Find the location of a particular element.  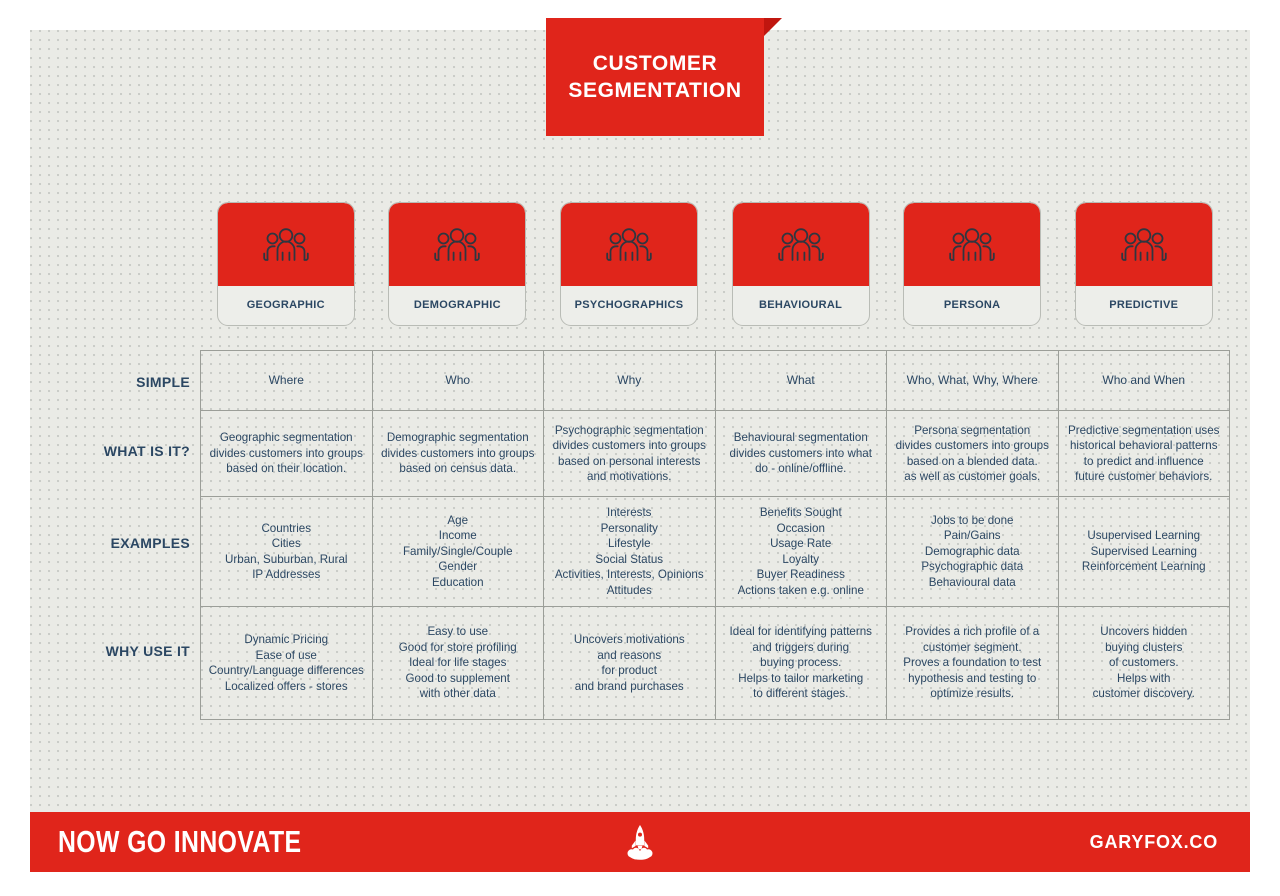

title-line-1: CUSTOMER is located at coordinates (655, 63).